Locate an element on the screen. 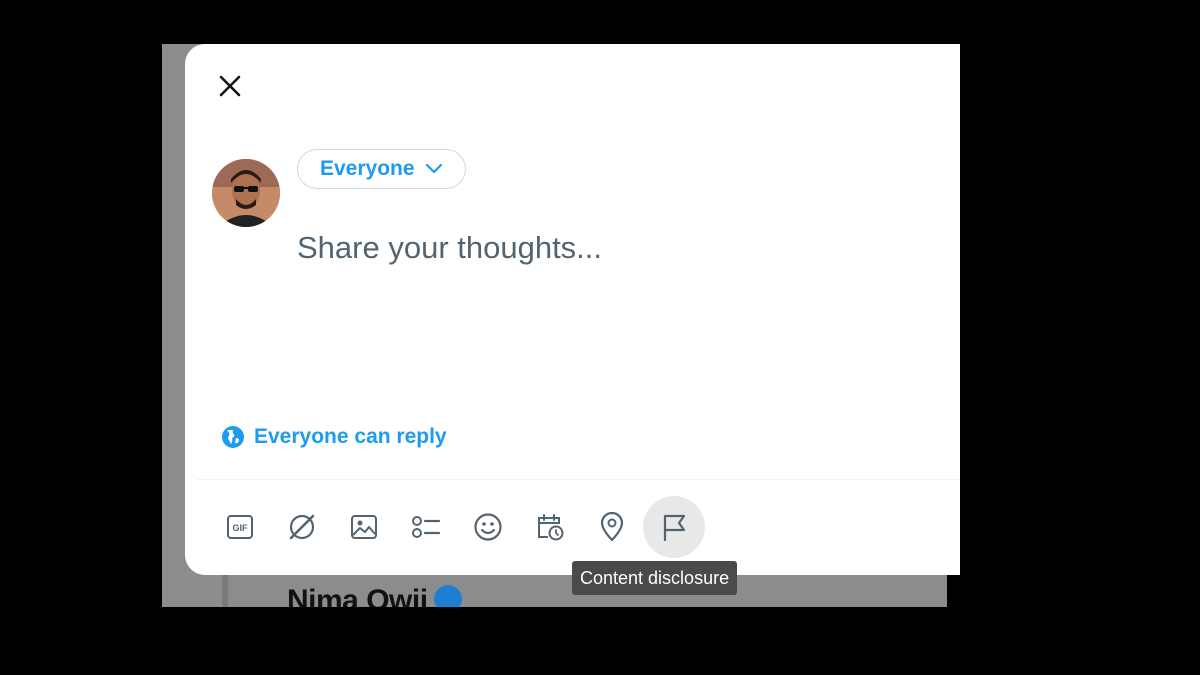 The image size is (1200, 675). reply-settings-button: Everyone can reply is located at coordinates (334, 437).